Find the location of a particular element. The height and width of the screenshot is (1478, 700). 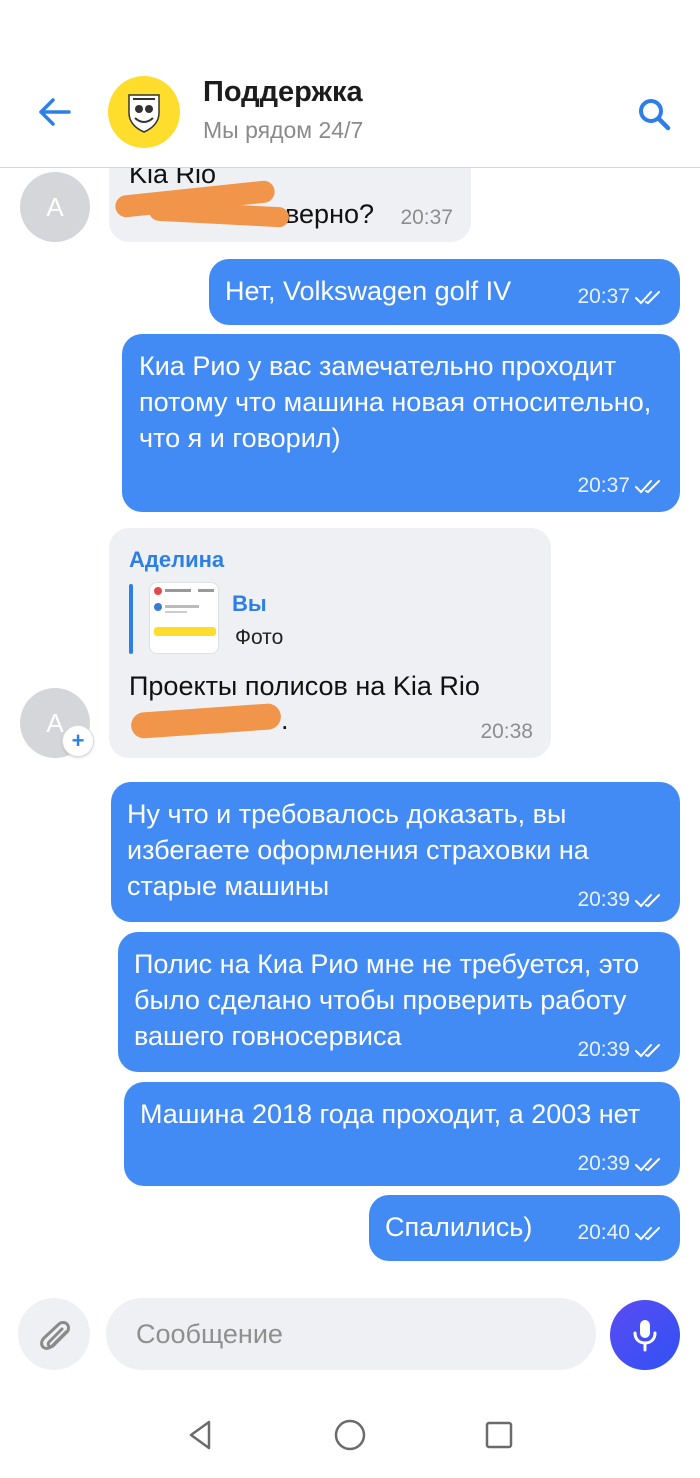

microphone-icon is located at coordinates (645, 1336).